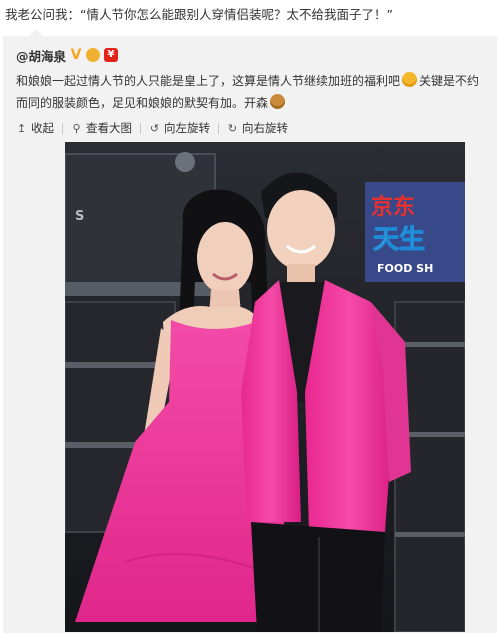 This screenshot has height=633, width=500. I want to click on collapse-label: 收起, so click(42, 128).